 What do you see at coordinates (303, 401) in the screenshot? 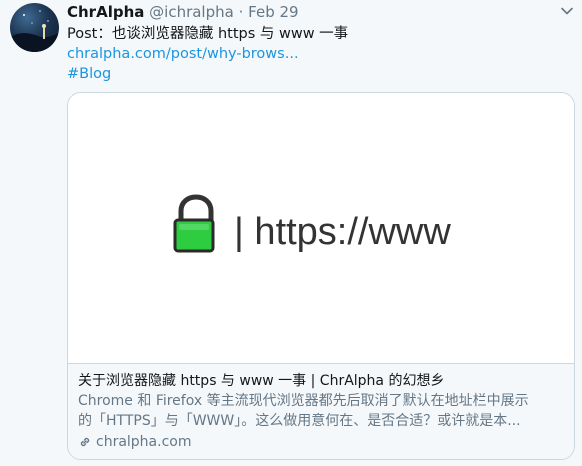
I see `card-description-line: Chrome 和 Firefox 等主流现代浏览器都先后取消了默认在地址栏中展示` at bounding box center [303, 401].